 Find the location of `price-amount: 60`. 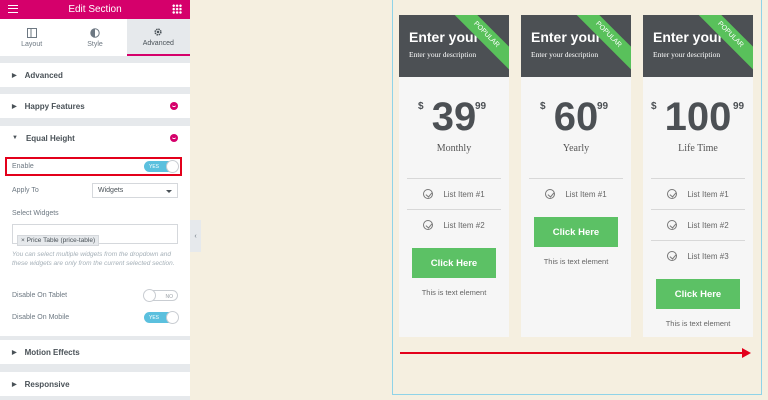

price-amount: 60 is located at coordinates (576, 117).